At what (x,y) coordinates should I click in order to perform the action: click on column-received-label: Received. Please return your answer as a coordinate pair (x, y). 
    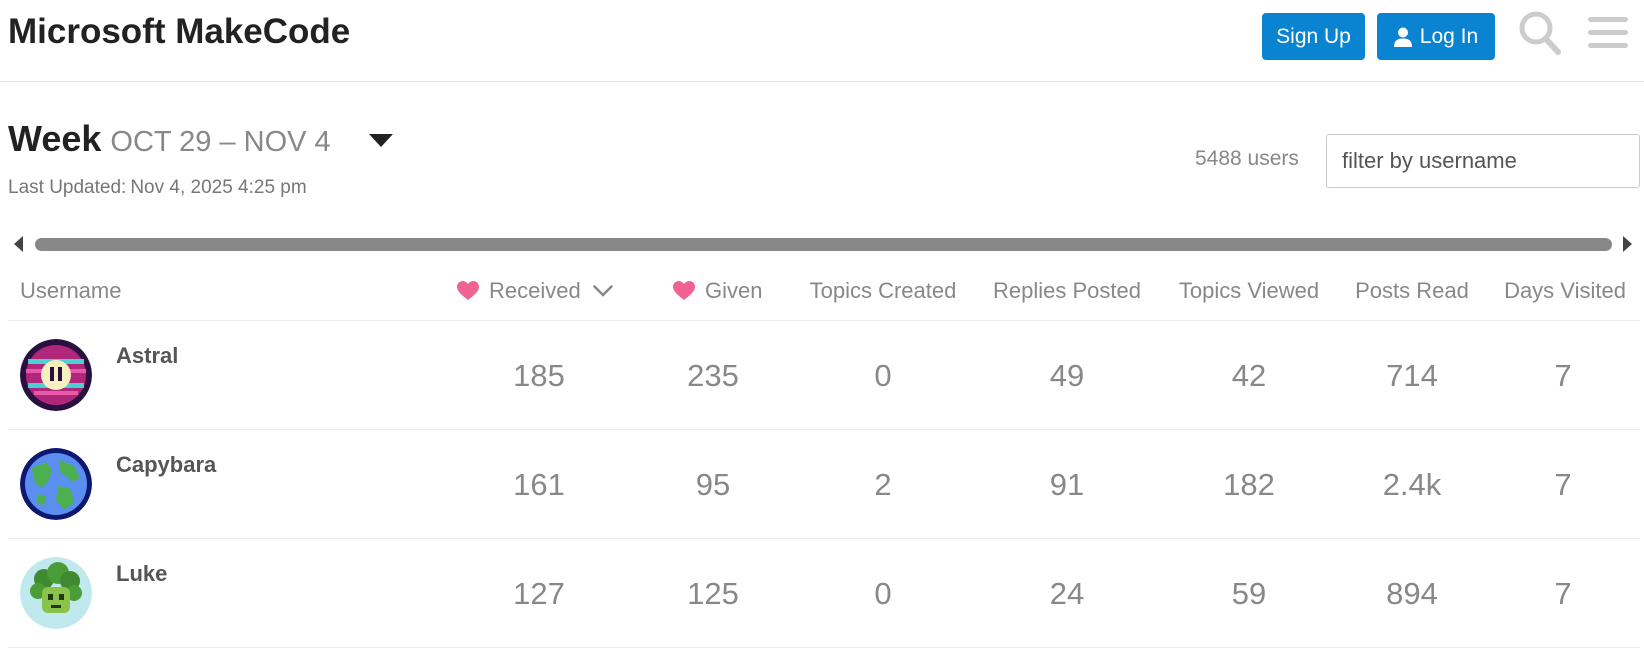
    Looking at the image, I should click on (535, 290).